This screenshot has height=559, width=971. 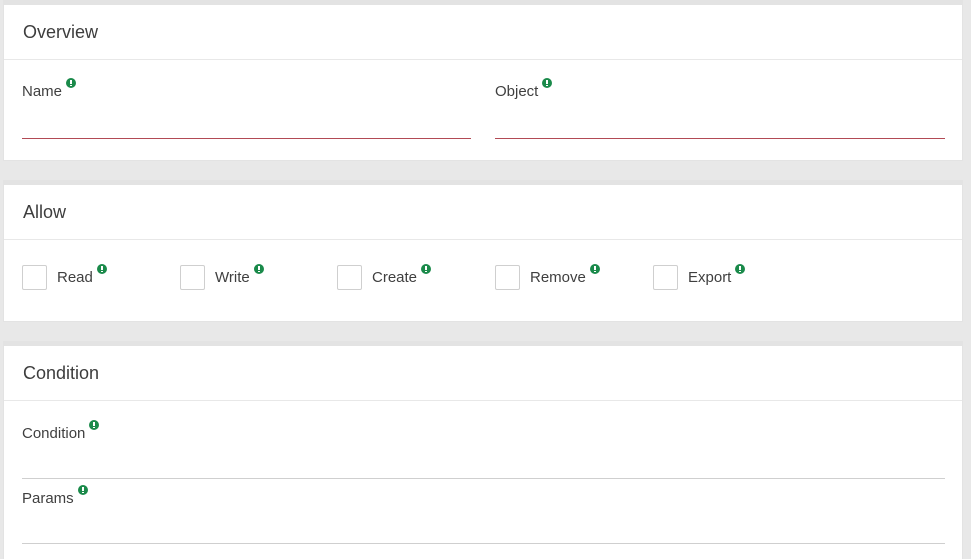 What do you see at coordinates (232, 277) in the screenshot?
I see `write-label-text: Write` at bounding box center [232, 277].